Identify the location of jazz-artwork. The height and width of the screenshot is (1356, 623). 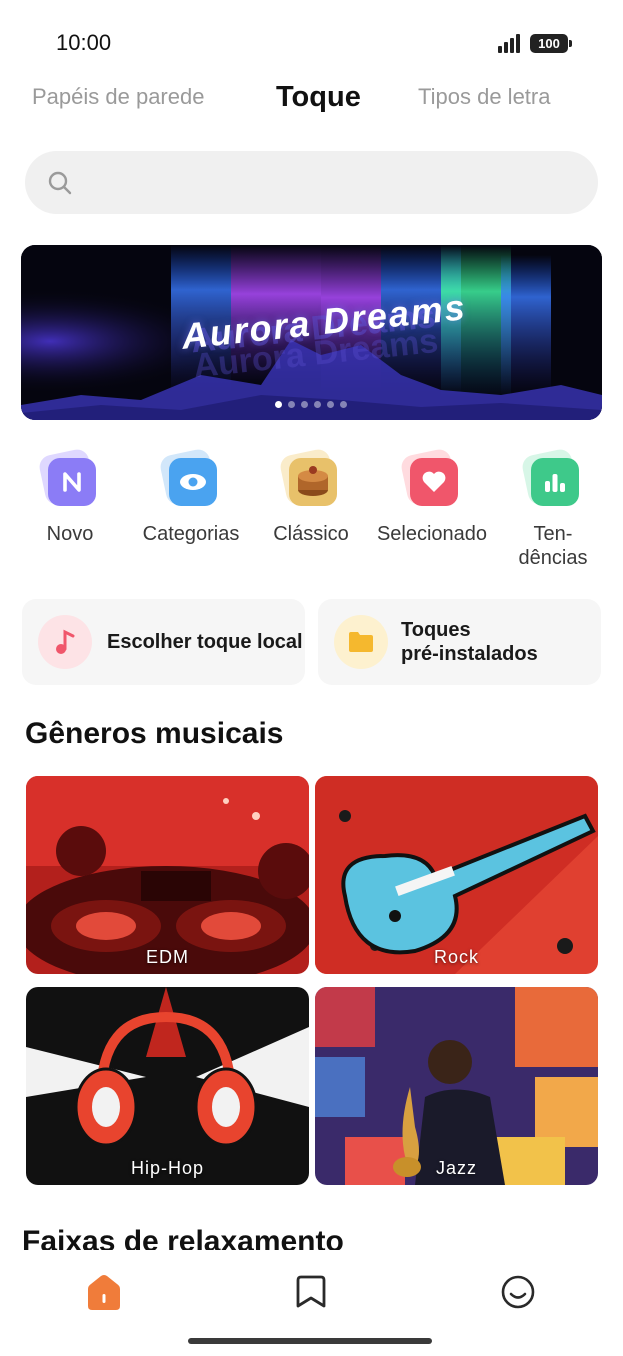
(456, 1086).